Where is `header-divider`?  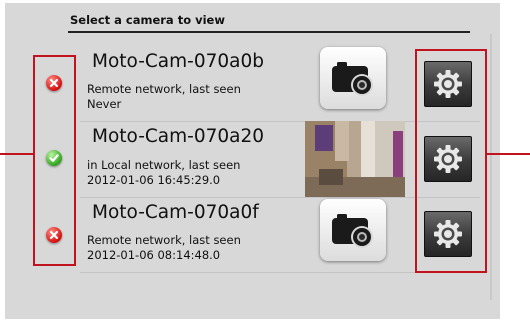
header-divider is located at coordinates (269, 32).